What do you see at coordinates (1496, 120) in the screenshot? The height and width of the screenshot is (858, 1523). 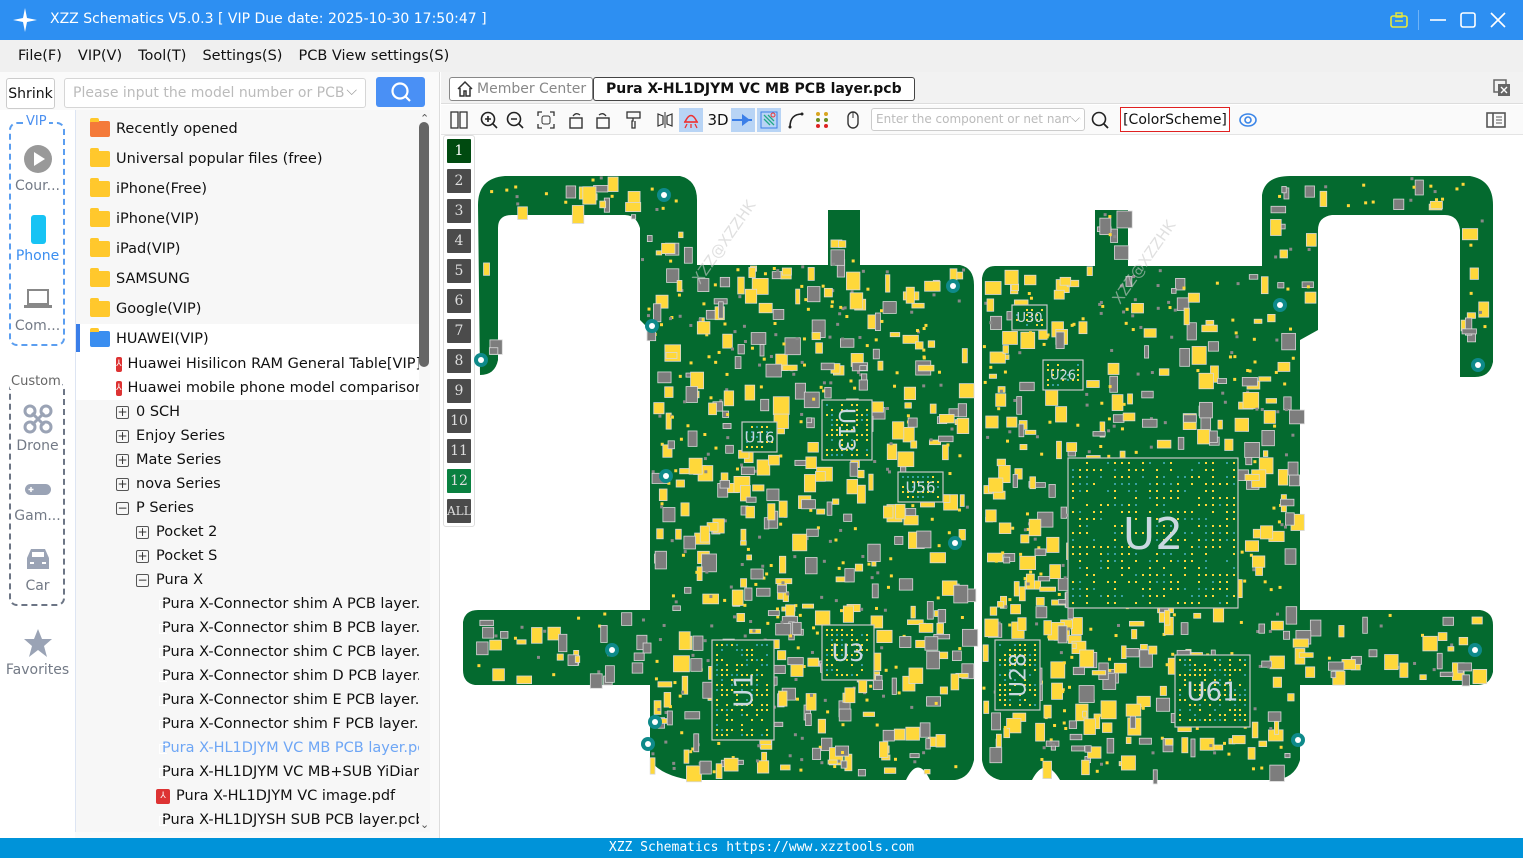 I see `panel-toggle-icon` at bounding box center [1496, 120].